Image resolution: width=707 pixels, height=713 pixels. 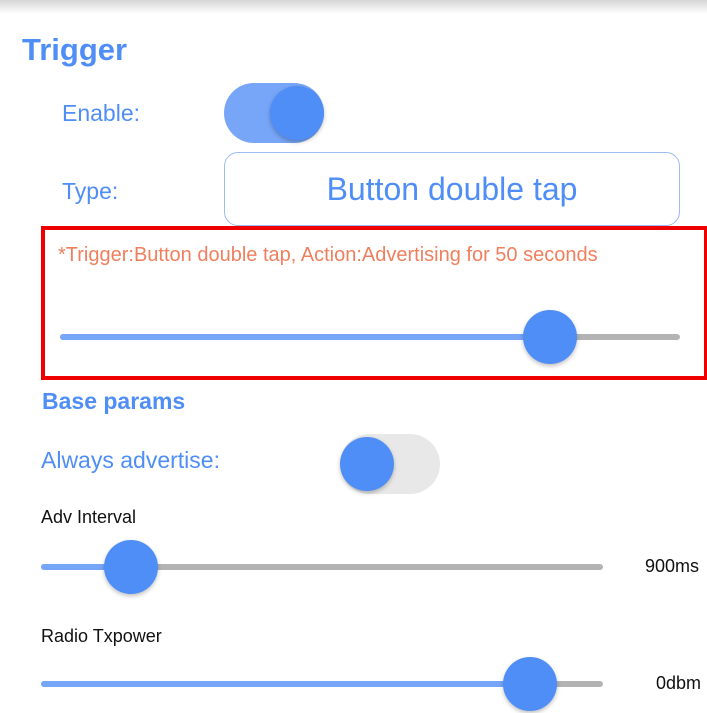 I want to click on adv-interval-value: 900ms, so click(x=672, y=566).